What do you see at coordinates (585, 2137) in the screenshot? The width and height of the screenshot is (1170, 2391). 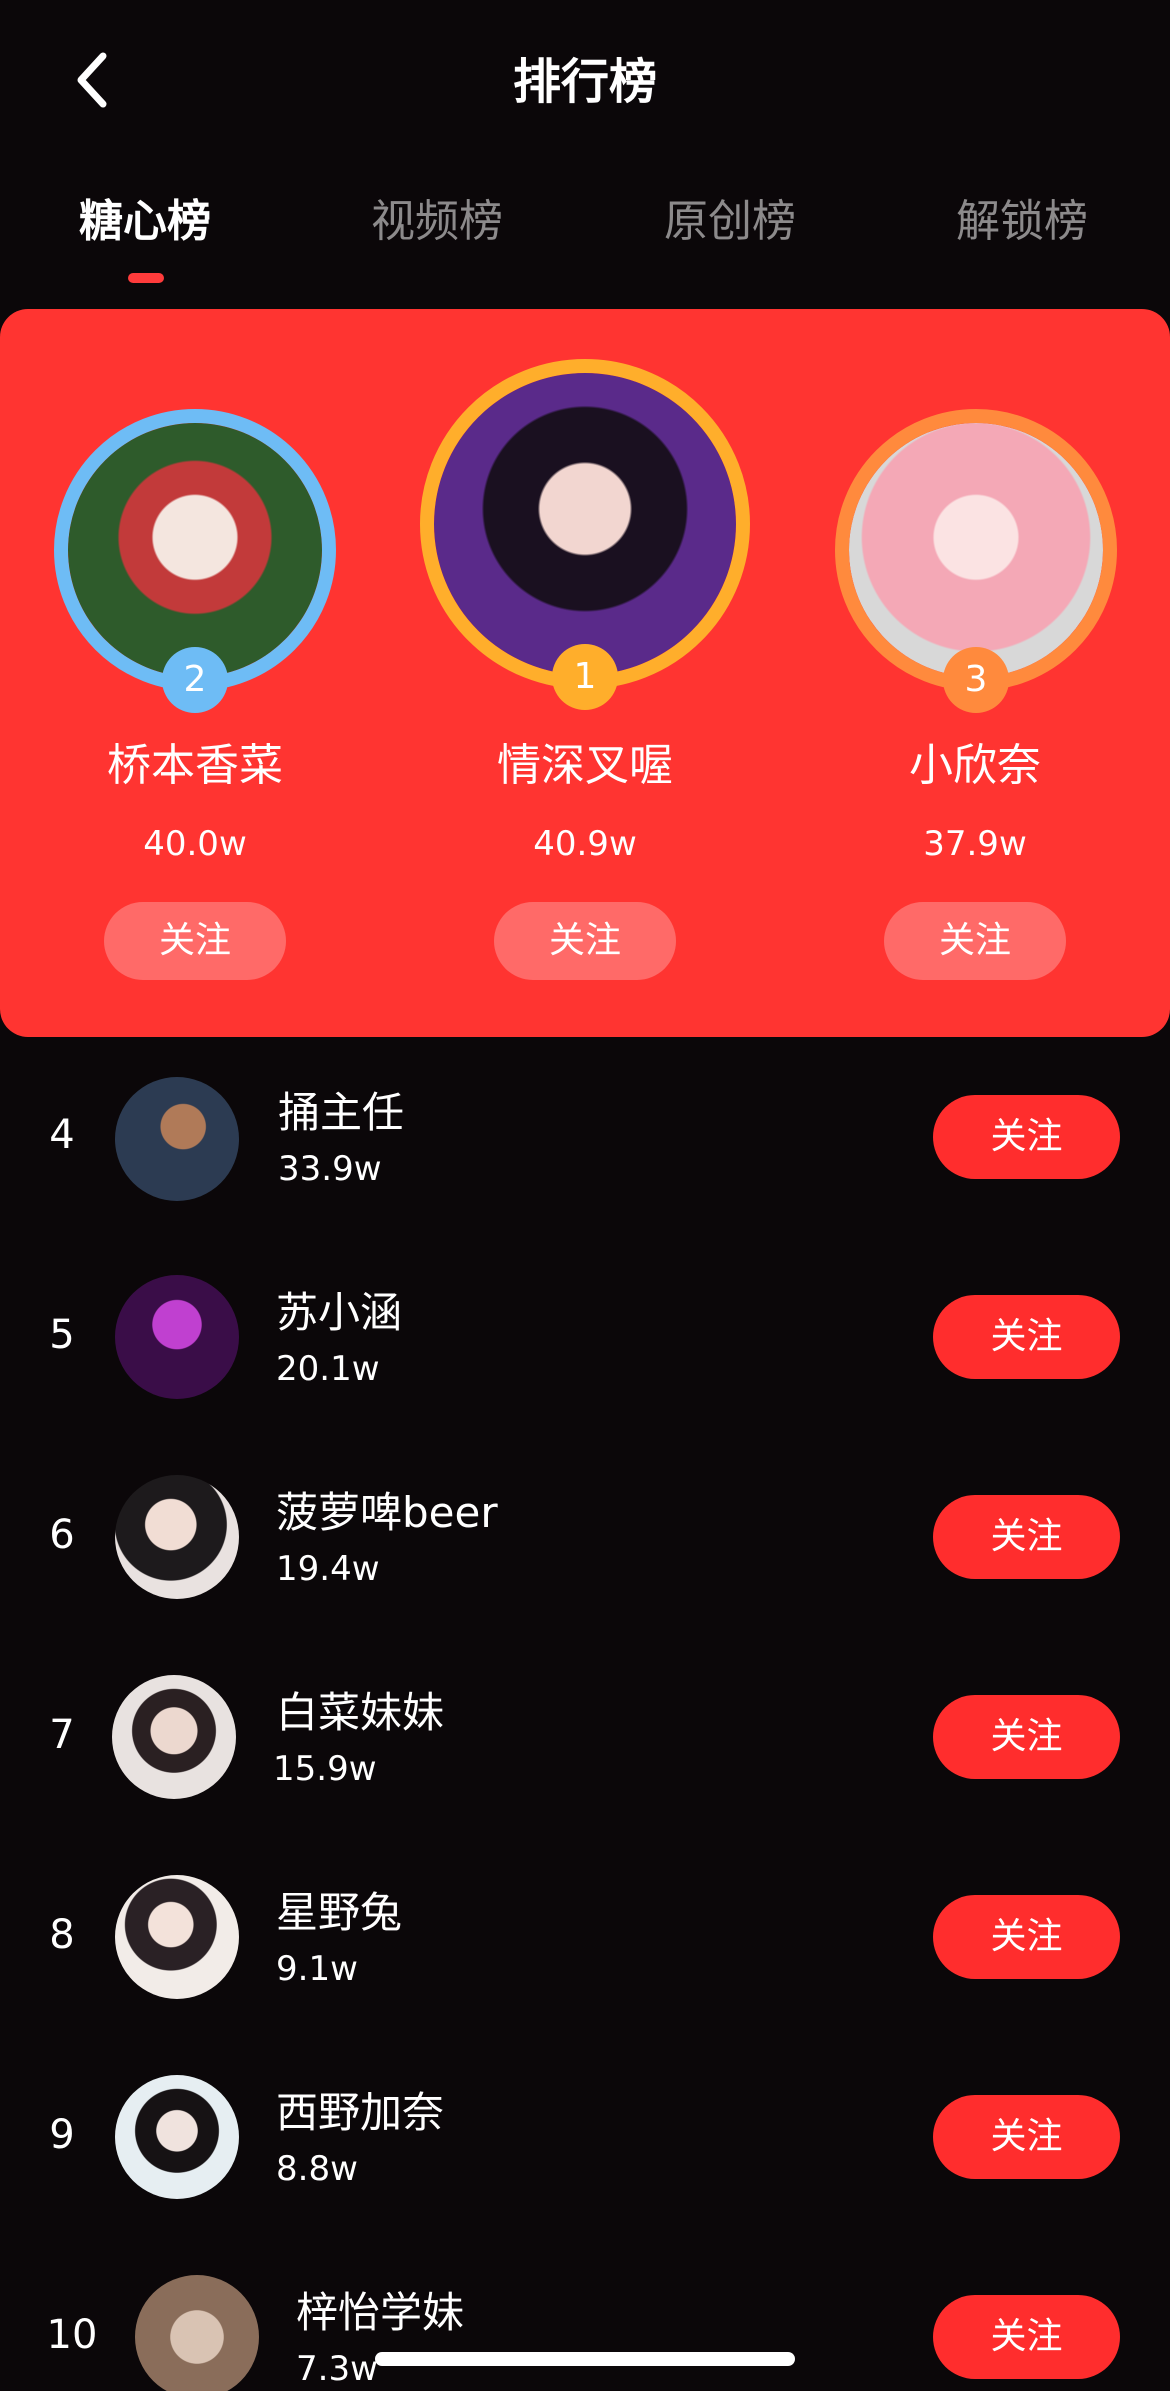 I see `list-item: 9 西野加奈 8.8w 关注` at bounding box center [585, 2137].